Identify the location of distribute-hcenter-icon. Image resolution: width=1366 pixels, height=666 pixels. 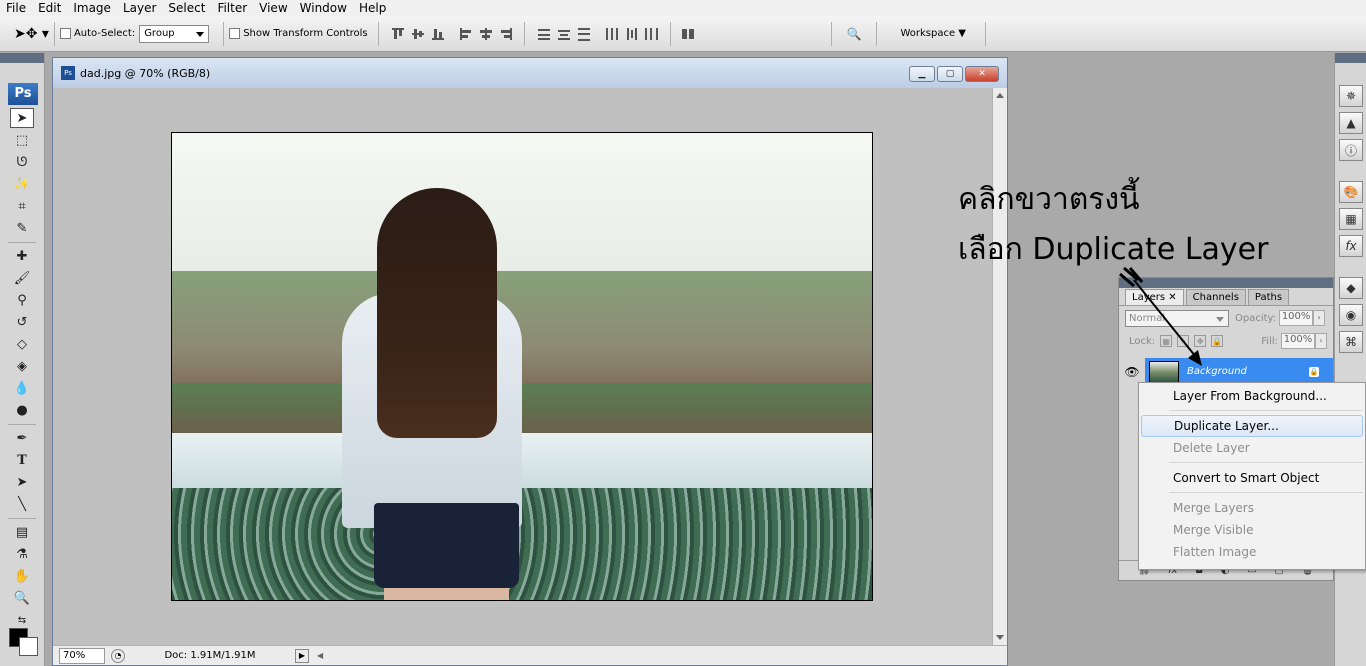
(632, 34).